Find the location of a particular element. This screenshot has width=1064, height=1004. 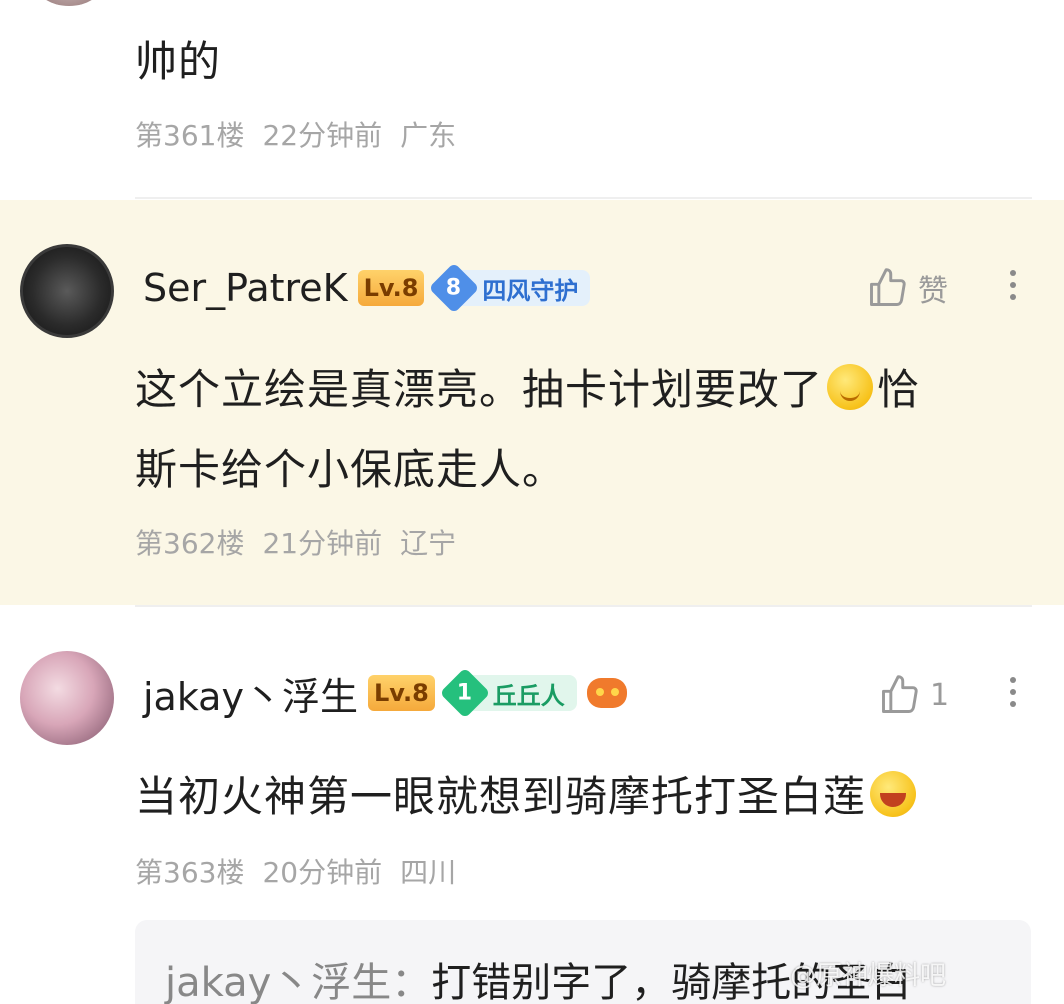

comment-meta: 第363楼 20分钟前 四川 is located at coordinates (304, 871).